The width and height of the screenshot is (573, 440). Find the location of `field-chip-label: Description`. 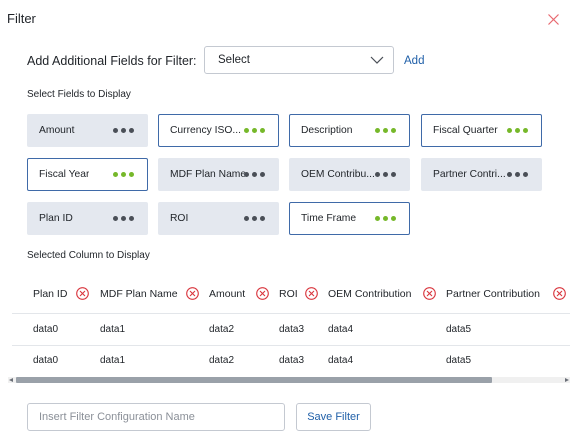

field-chip-label: Description is located at coordinates (327, 130).